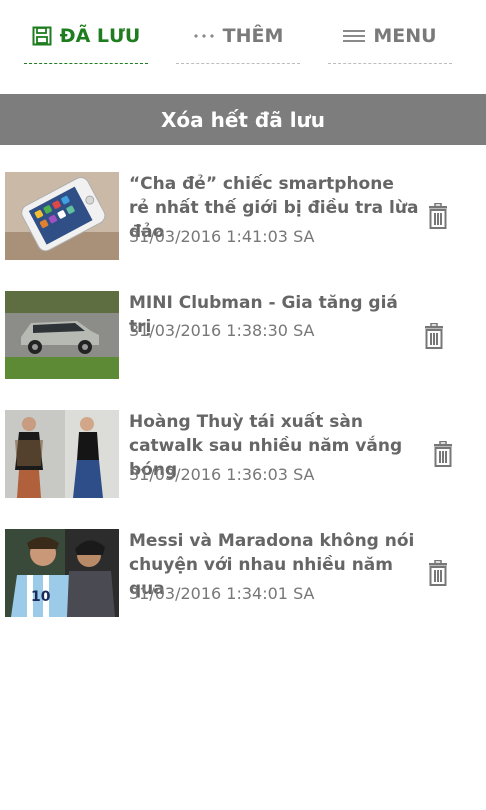 The height and width of the screenshot is (810, 486). What do you see at coordinates (62, 216) in the screenshot?
I see `smartphone-thumbnail` at bounding box center [62, 216].